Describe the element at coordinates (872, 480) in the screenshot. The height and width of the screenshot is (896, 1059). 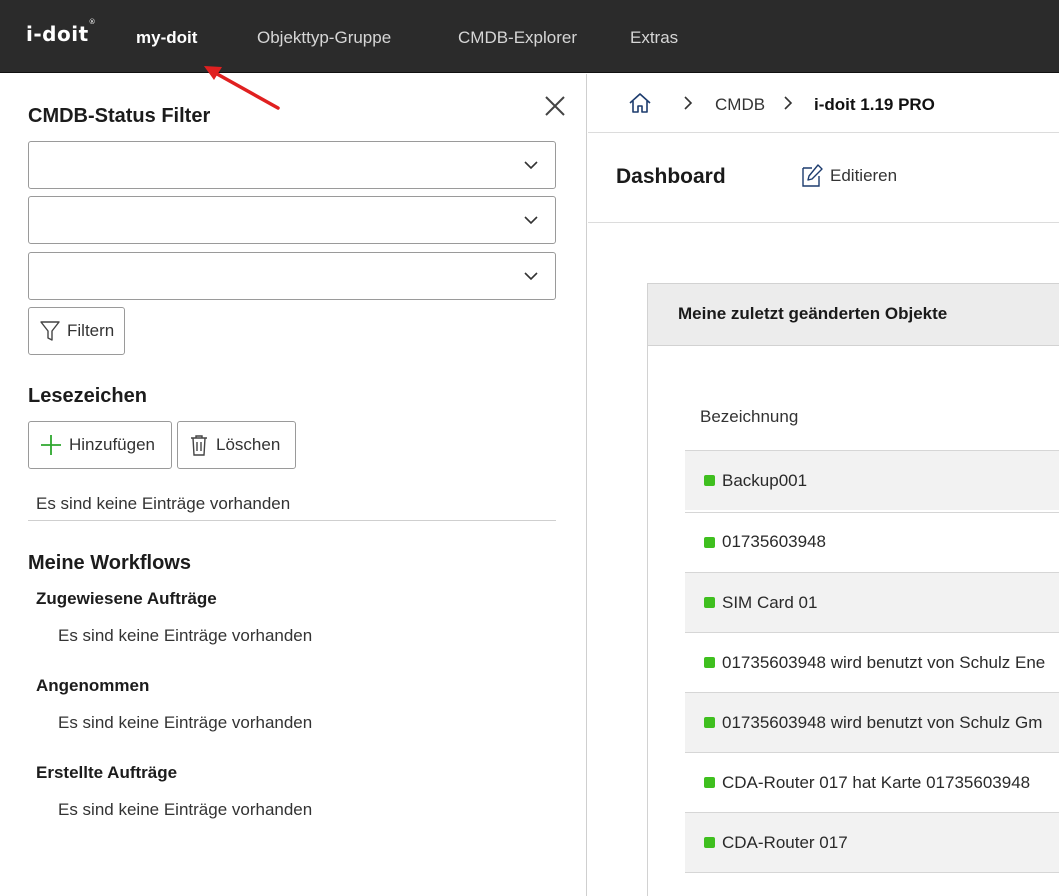
I see `table-row: Backup001` at that location.